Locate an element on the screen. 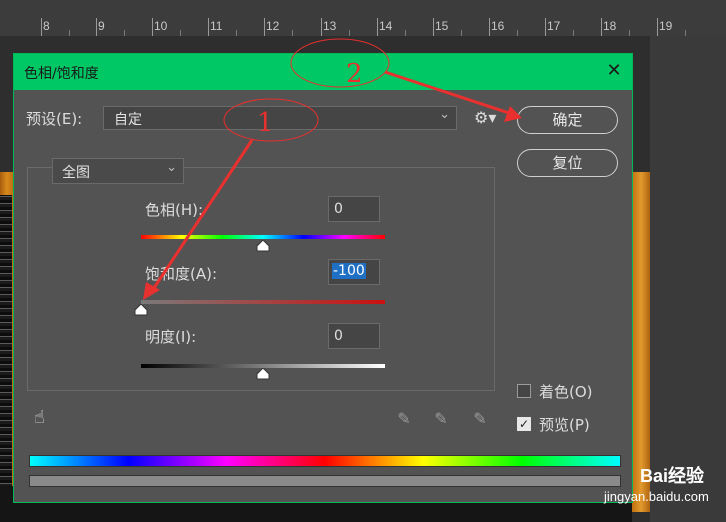 The height and width of the screenshot is (522, 726). ruler-label: 17 is located at coordinates (554, 26).